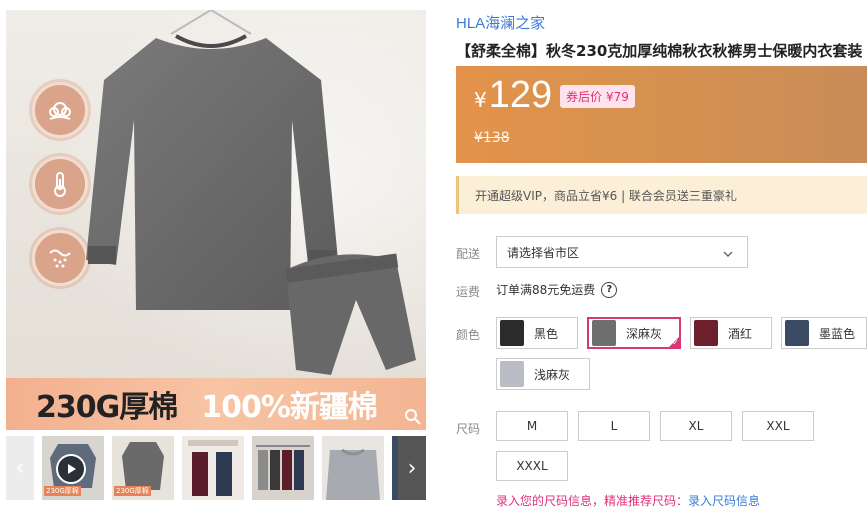 The height and width of the screenshot is (509, 867). Describe the element at coordinates (622, 252) in the screenshot. I see `region-select: 请选择省市区` at that location.